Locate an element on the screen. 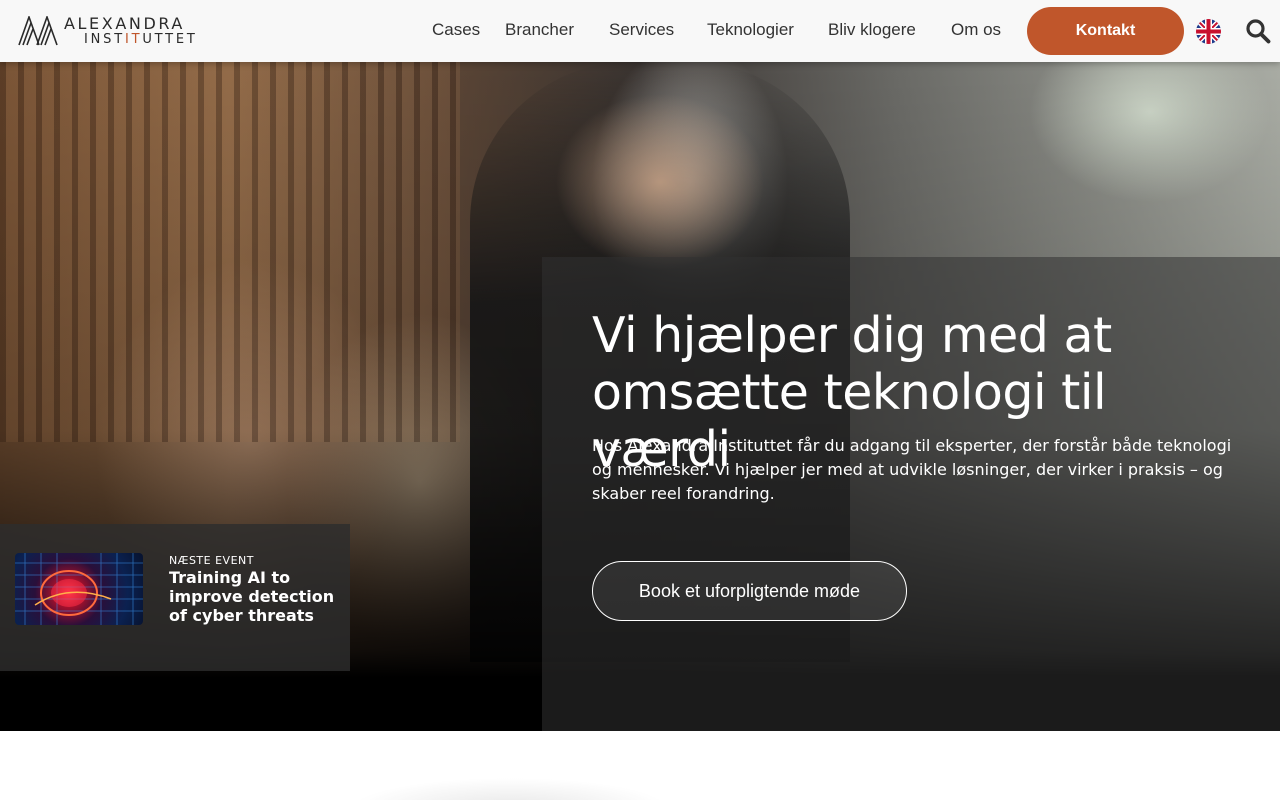  event-kicker: NÆSTE EVENT is located at coordinates (211, 560).